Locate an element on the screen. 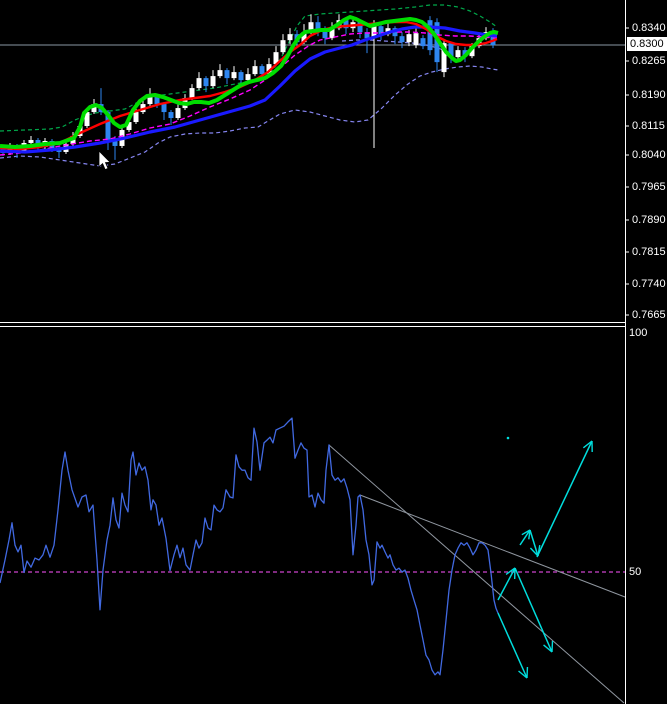  price-tick-label: 0.7965 is located at coordinates (649, 187).